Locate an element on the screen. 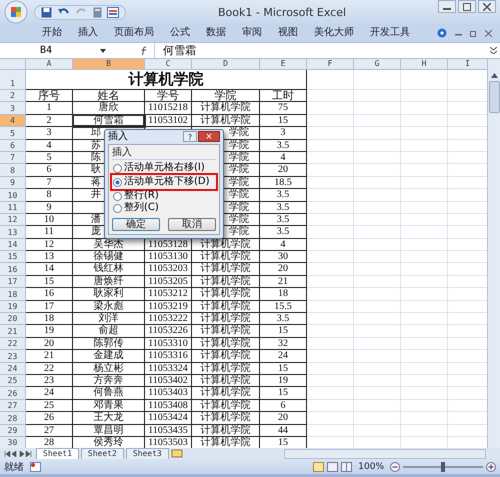 The height and width of the screenshot is (477, 500). minimize-button is located at coordinates (447, 6).